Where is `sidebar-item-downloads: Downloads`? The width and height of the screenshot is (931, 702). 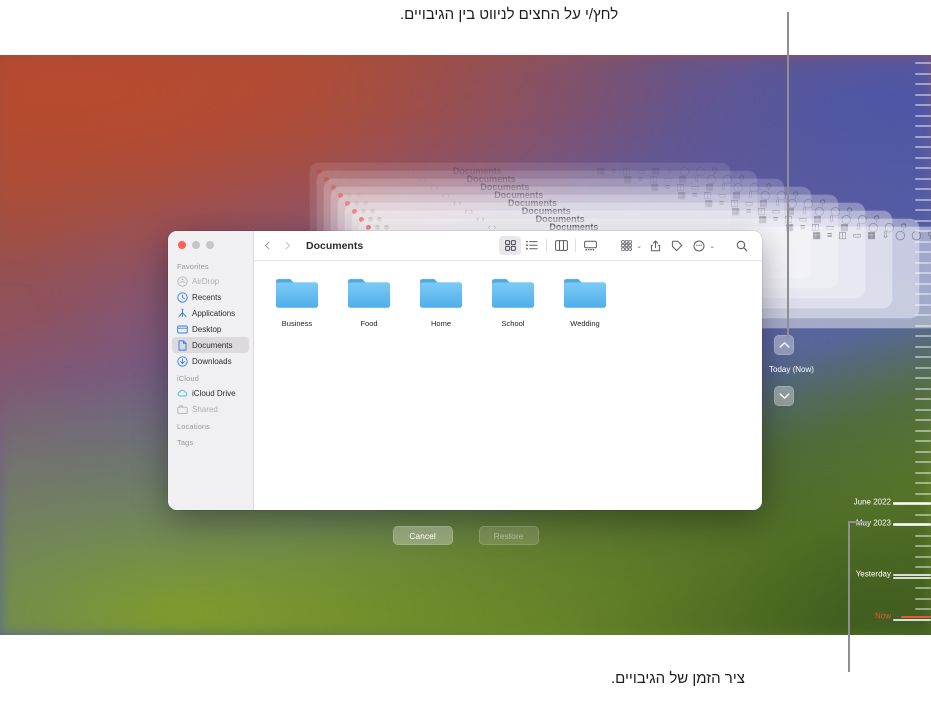
sidebar-item-downloads: Downloads is located at coordinates (210, 361).